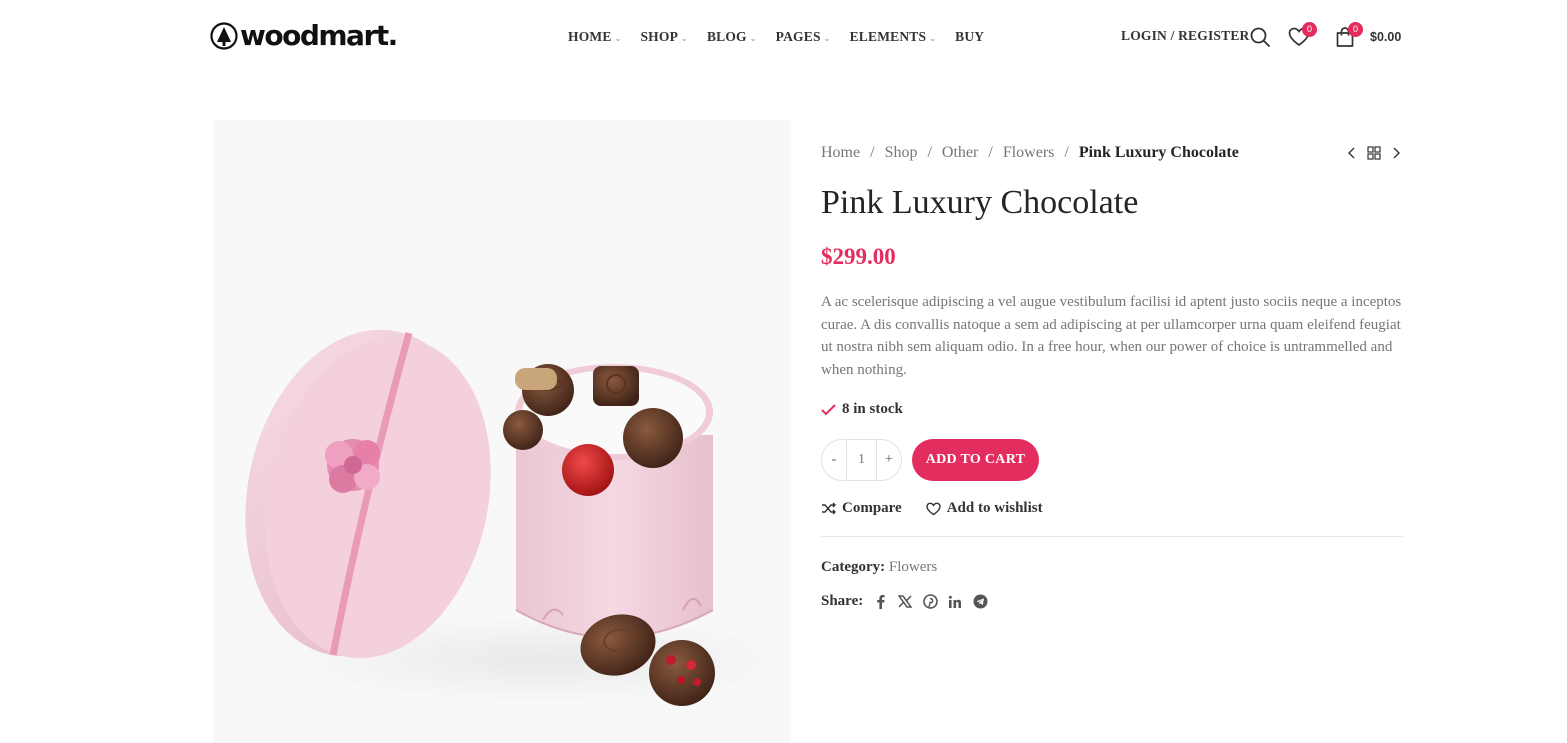  I want to click on heart-icon, so click(933, 508).